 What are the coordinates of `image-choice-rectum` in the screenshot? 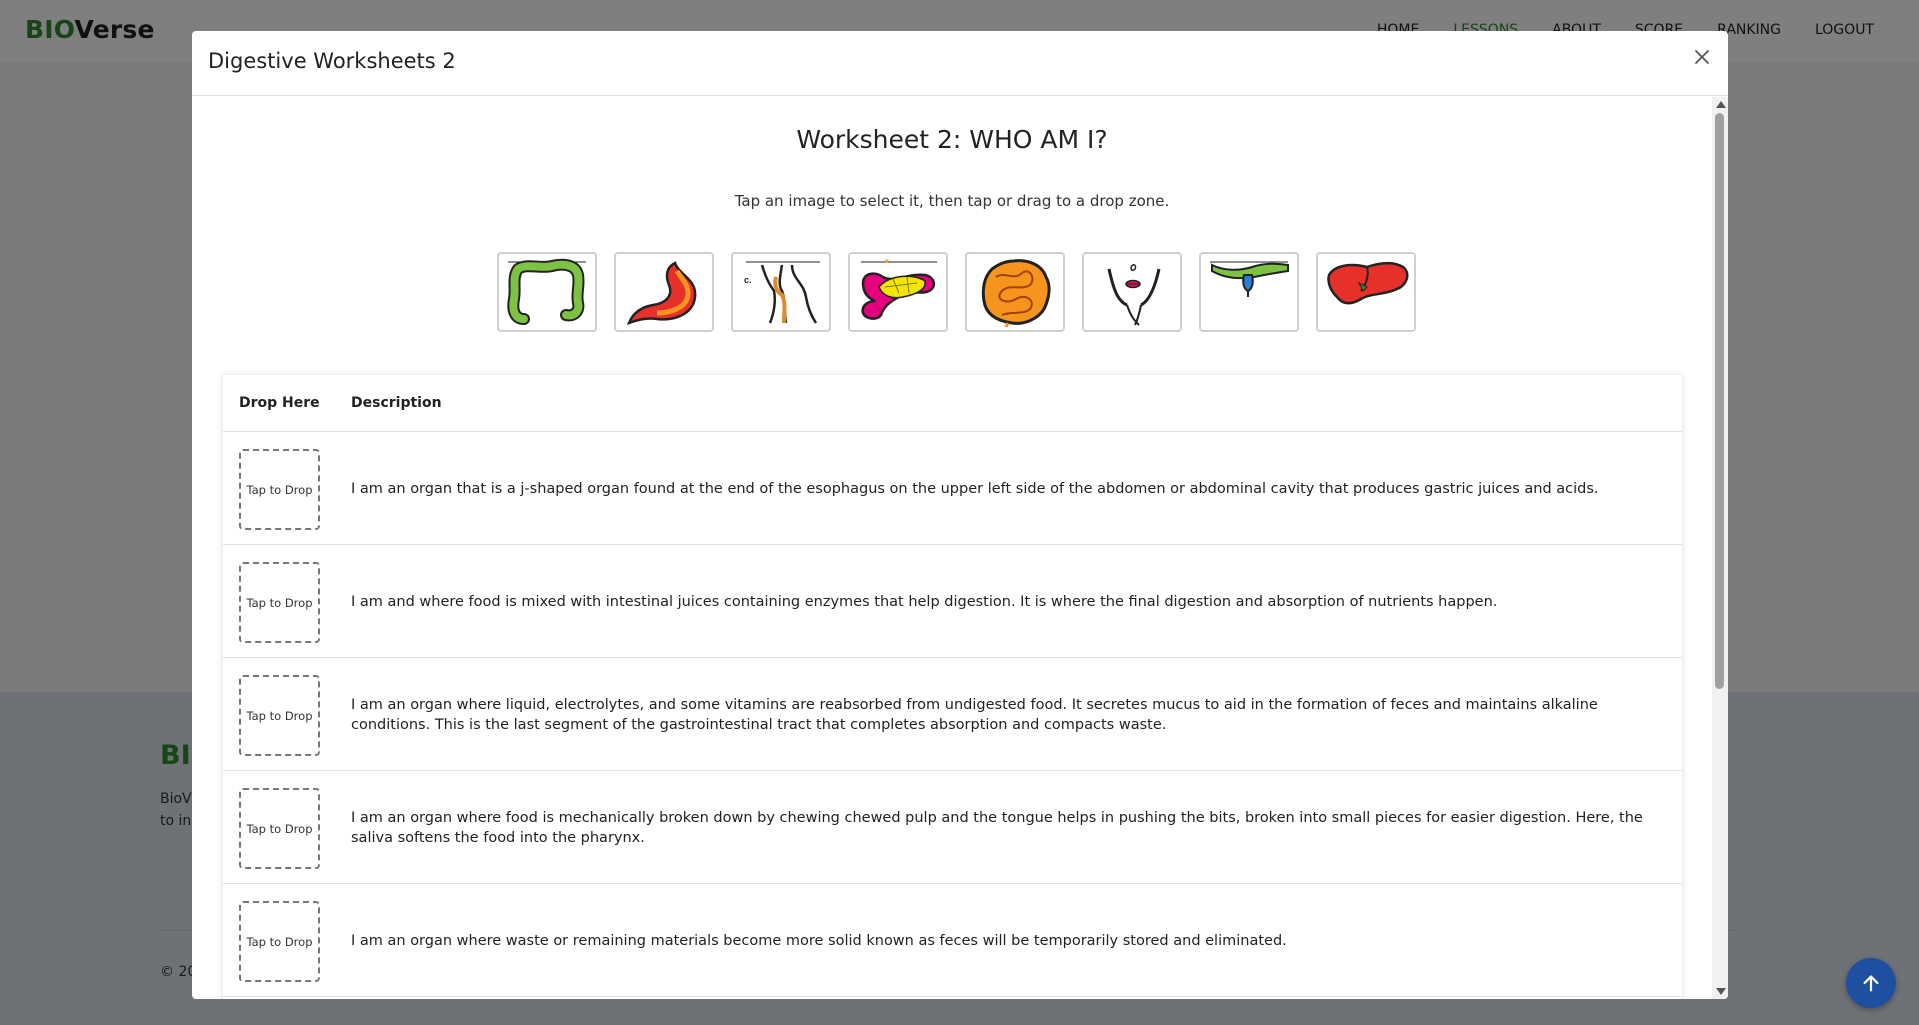 It's located at (1249, 292).